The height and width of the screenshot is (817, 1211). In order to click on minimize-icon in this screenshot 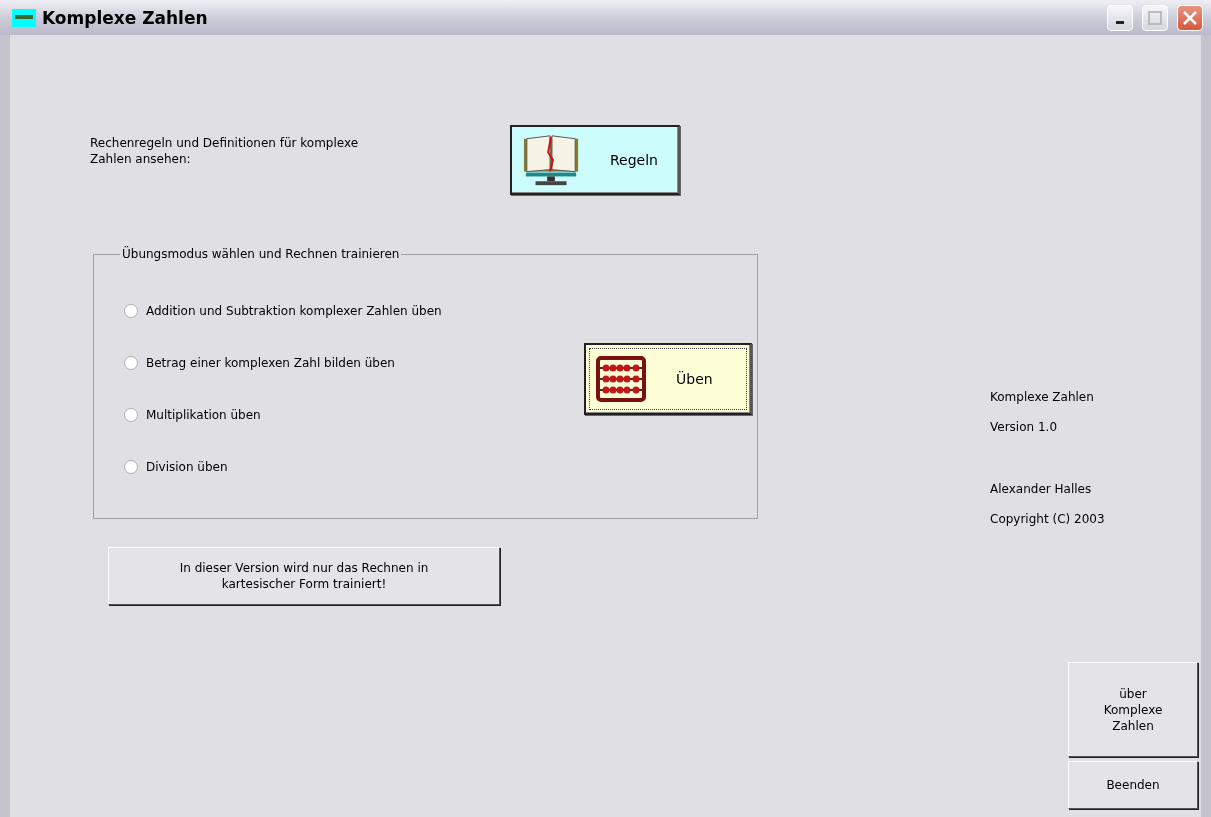, I will do `click(1120, 22)`.